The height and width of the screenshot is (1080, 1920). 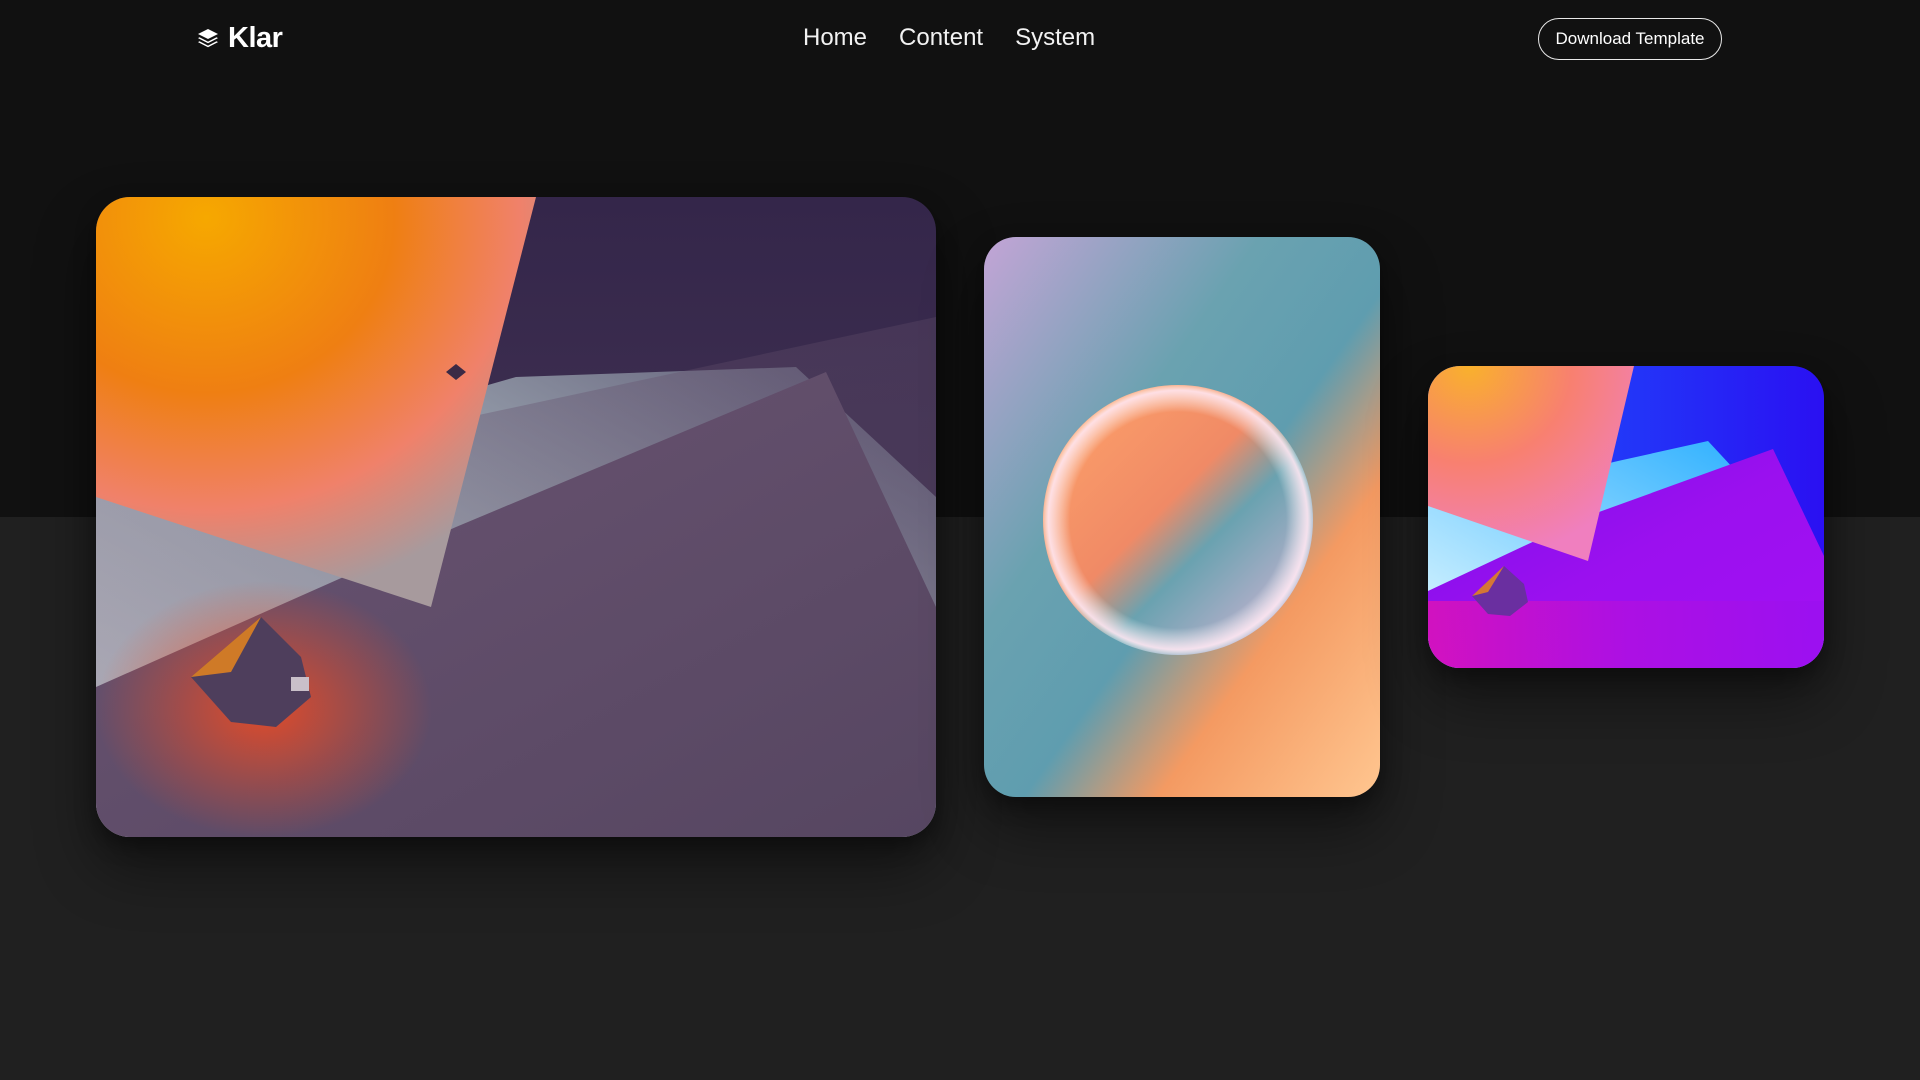 I want to click on nav-link-home: Home, so click(x=835, y=38).